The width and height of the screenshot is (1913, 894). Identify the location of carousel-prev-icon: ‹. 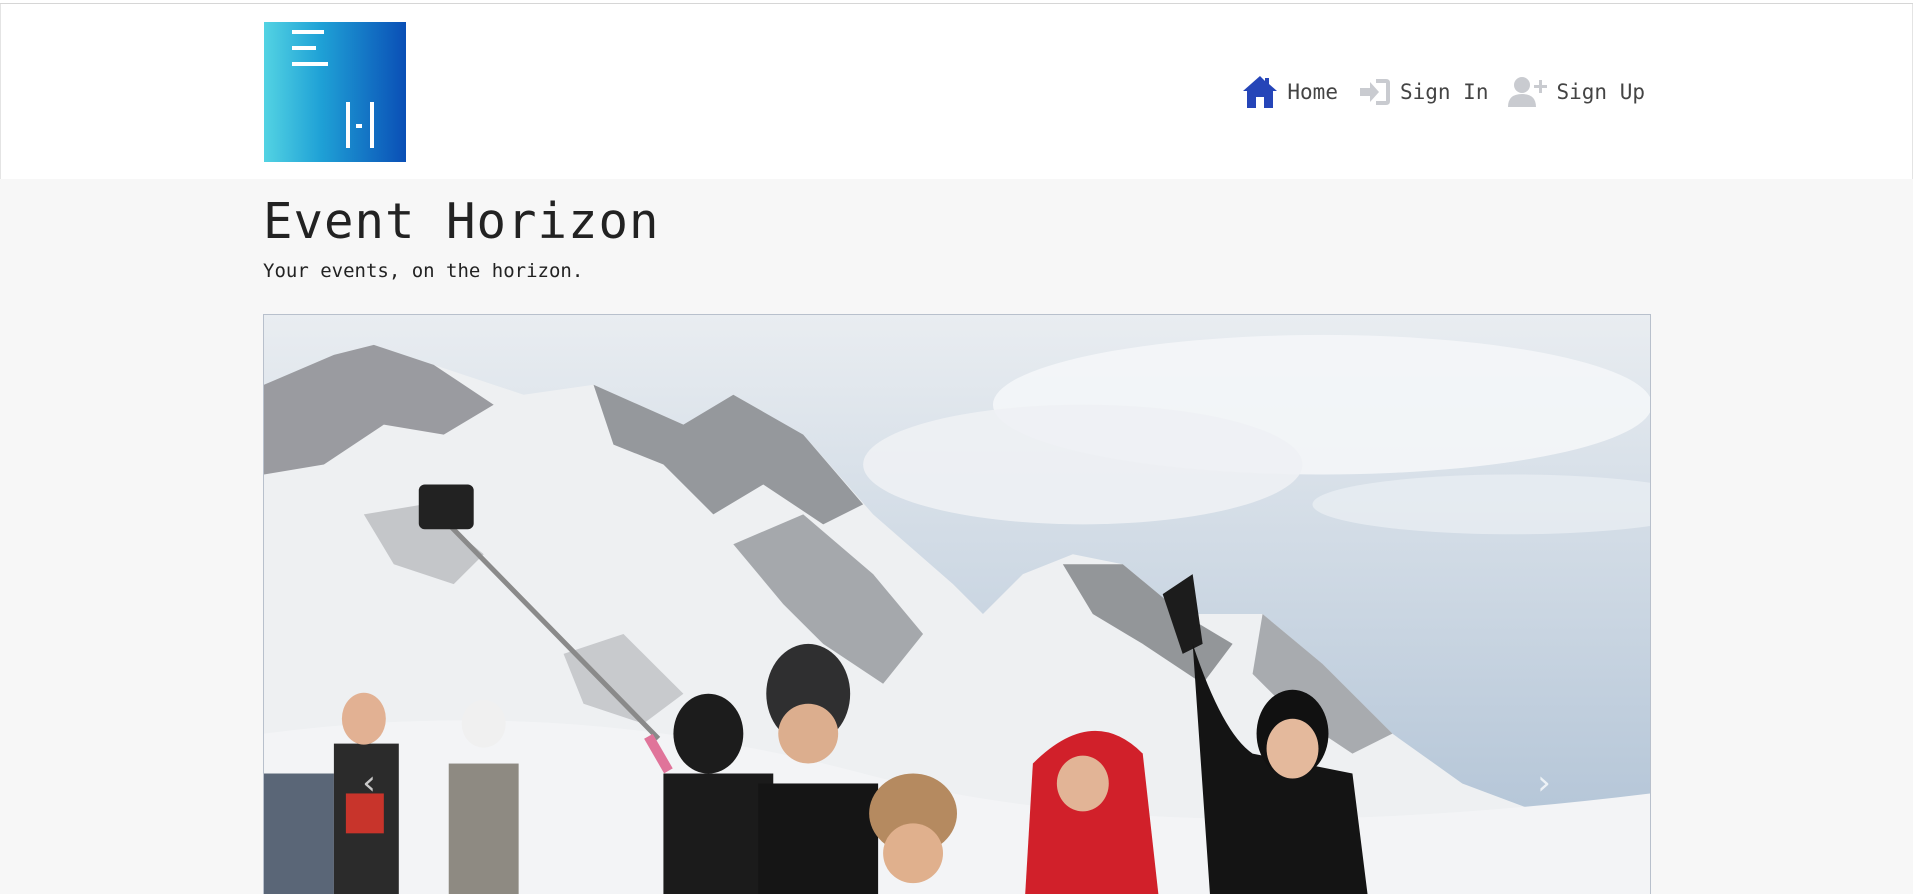
(369, 783).